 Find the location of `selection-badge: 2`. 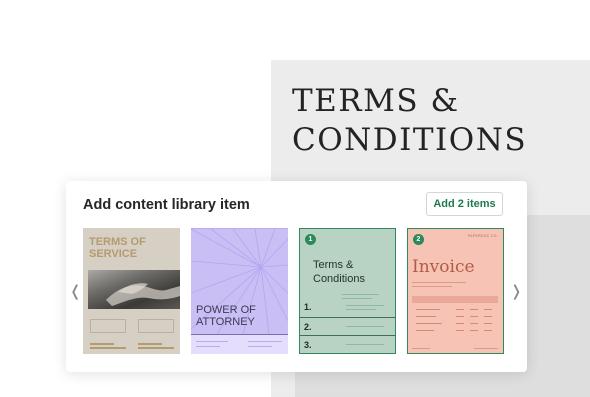

selection-badge: 2 is located at coordinates (418, 239).